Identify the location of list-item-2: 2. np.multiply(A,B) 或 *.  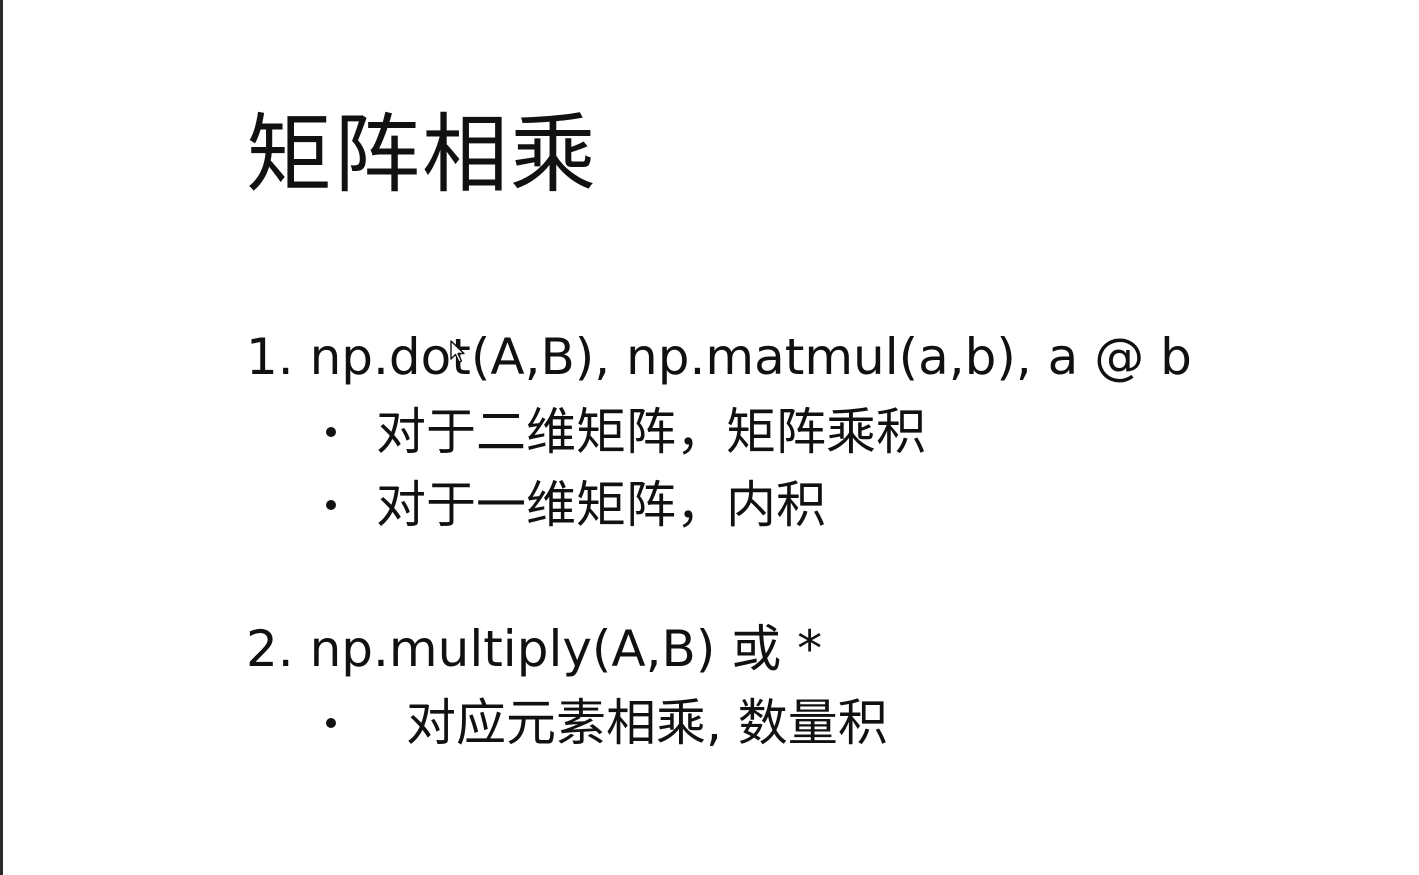
(534, 649).